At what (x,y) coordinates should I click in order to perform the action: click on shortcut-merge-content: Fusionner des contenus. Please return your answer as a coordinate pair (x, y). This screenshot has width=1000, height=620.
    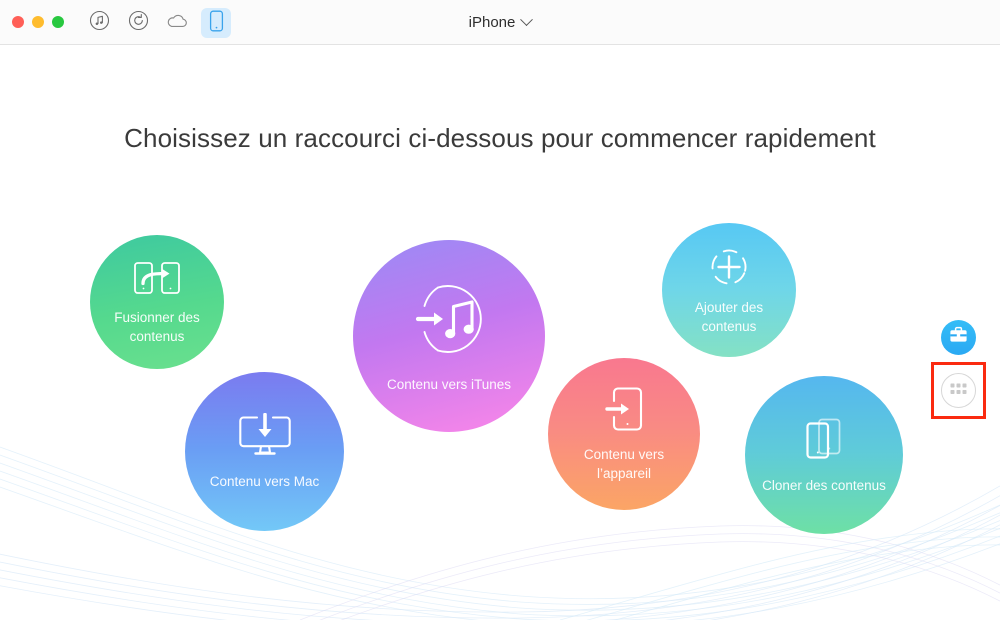
    Looking at the image, I should click on (157, 302).